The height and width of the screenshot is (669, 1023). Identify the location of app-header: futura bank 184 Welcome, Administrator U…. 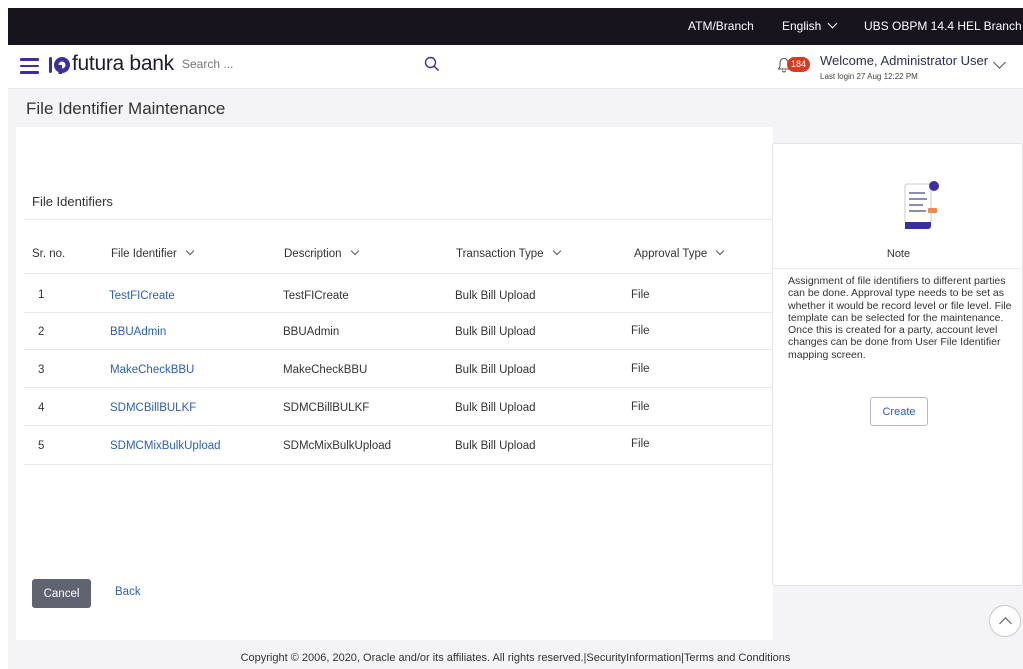
(515, 67).